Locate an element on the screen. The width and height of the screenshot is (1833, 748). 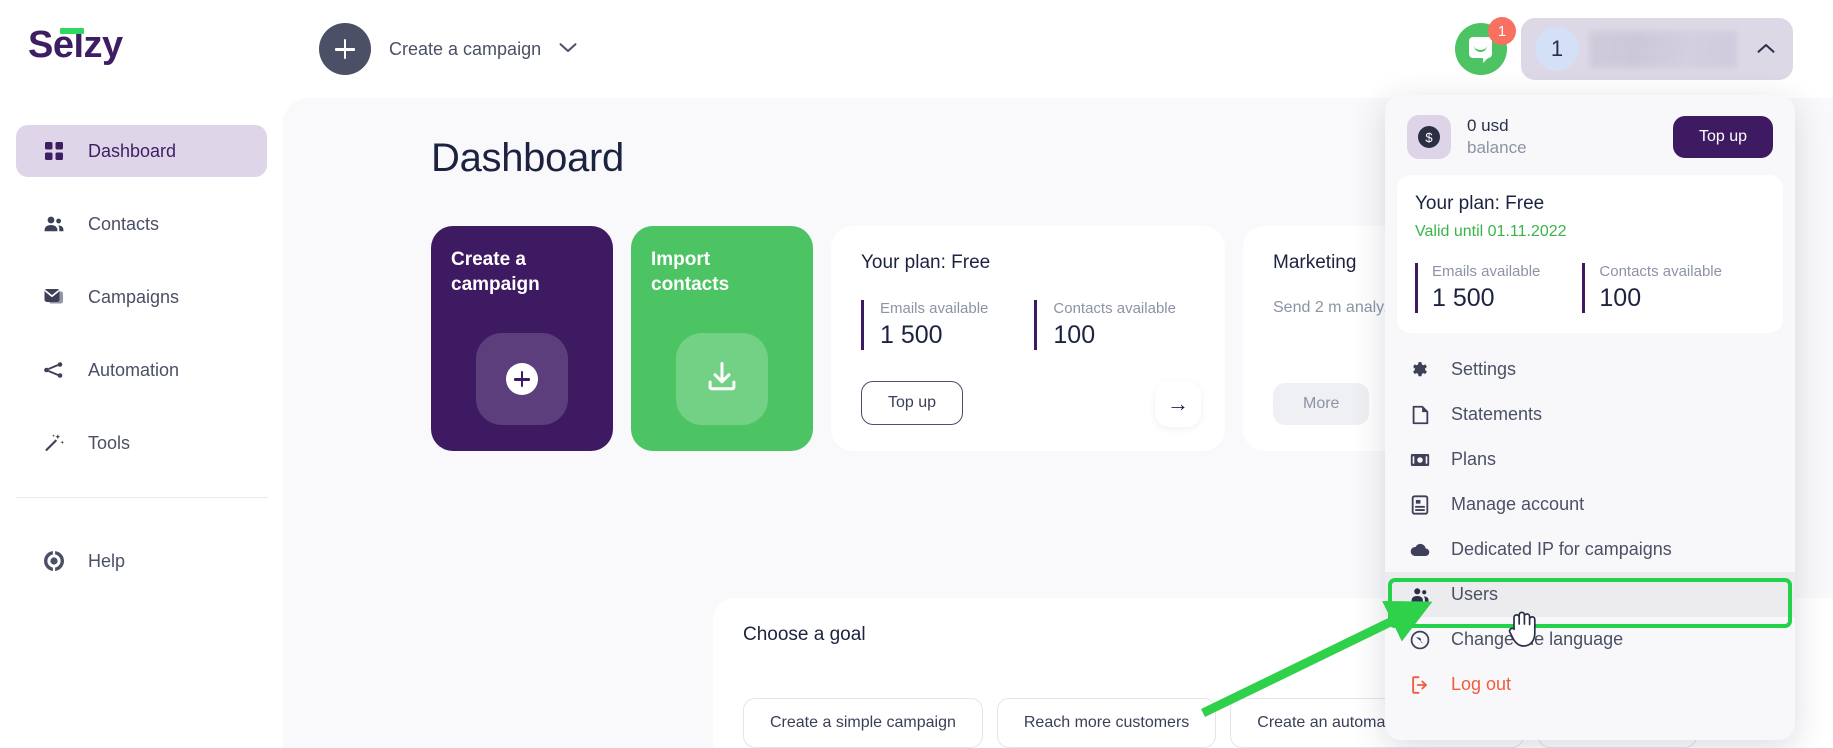
avatar: 1 is located at coordinates (1557, 49).